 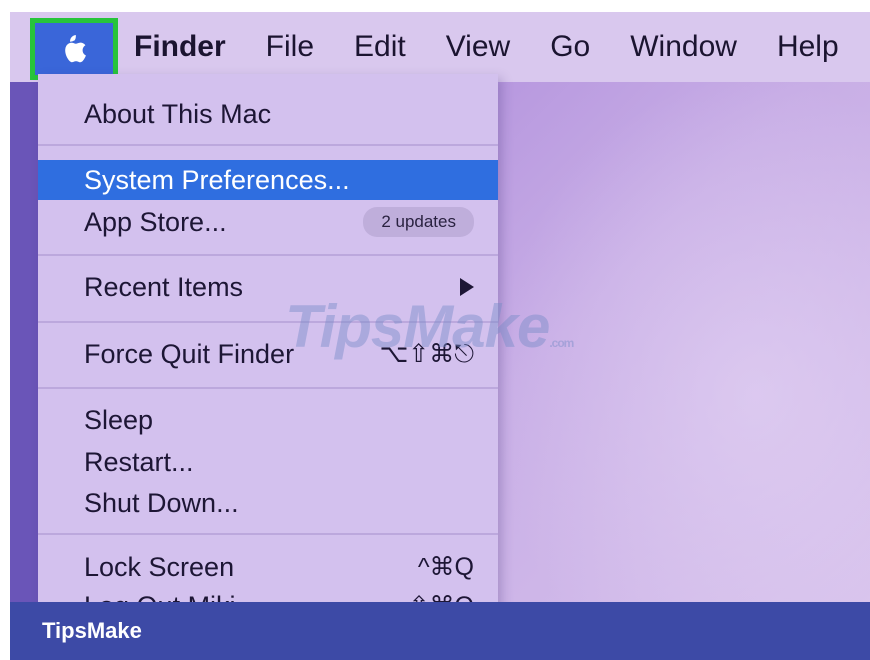 What do you see at coordinates (570, 47) in the screenshot?
I see `menu-go: Go` at bounding box center [570, 47].